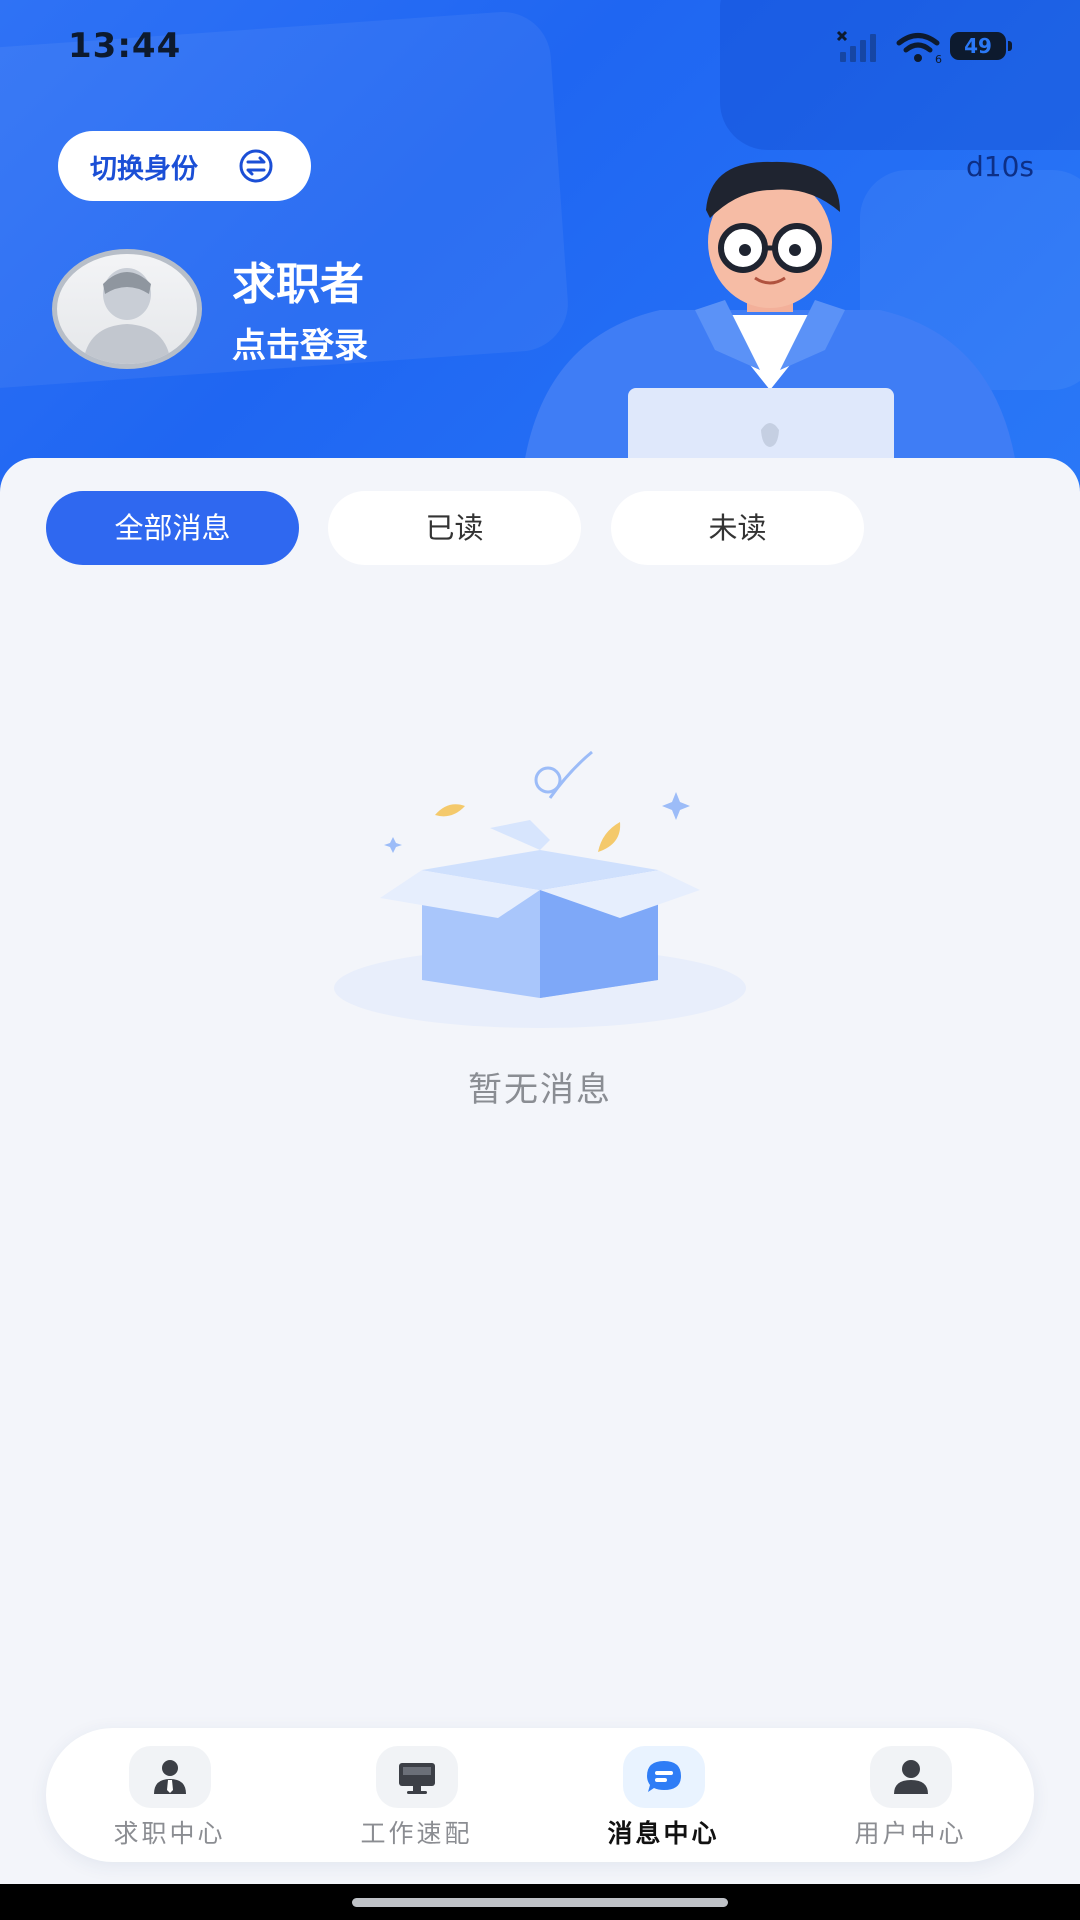  I want to click on nav-label: 求职中心, so click(169, 1833).